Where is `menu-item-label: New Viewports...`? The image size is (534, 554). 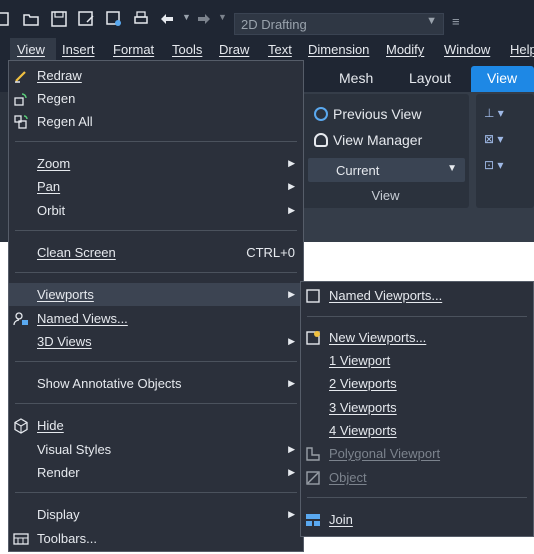 menu-item-label: New Viewports... is located at coordinates (378, 337).